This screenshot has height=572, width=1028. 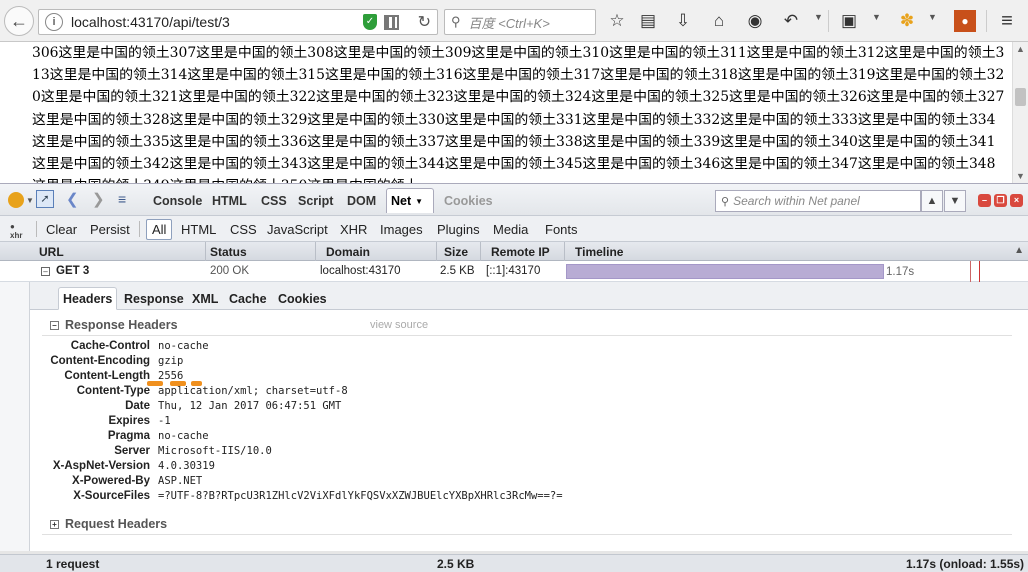 What do you see at coordinates (480, 452) in the screenshot?
I see `header-row: Server Microsoft-IIS/10.0` at bounding box center [480, 452].